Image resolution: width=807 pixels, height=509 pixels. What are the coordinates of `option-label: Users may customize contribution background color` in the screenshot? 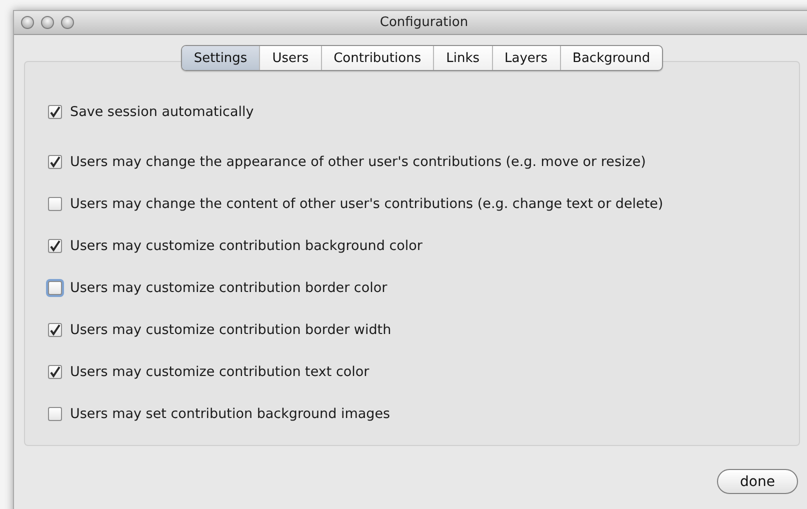 It's located at (246, 246).